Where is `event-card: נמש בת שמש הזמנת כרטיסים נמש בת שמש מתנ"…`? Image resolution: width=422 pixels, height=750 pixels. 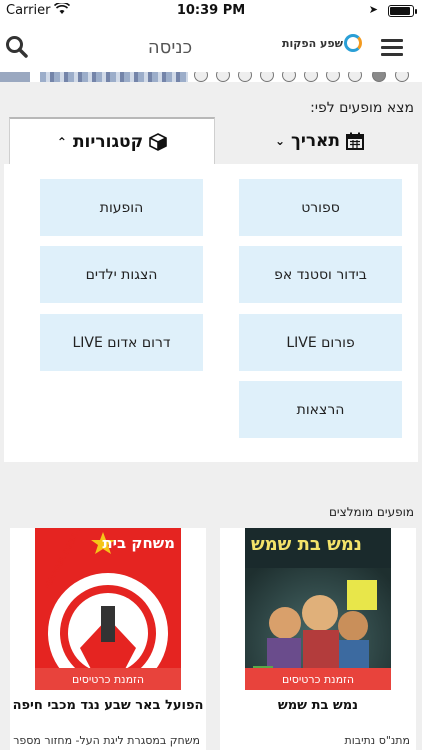 event-card: נמש בת שמש הזמנת כרטיסים נמש בת שמש מתנ"… is located at coordinates (318, 639).